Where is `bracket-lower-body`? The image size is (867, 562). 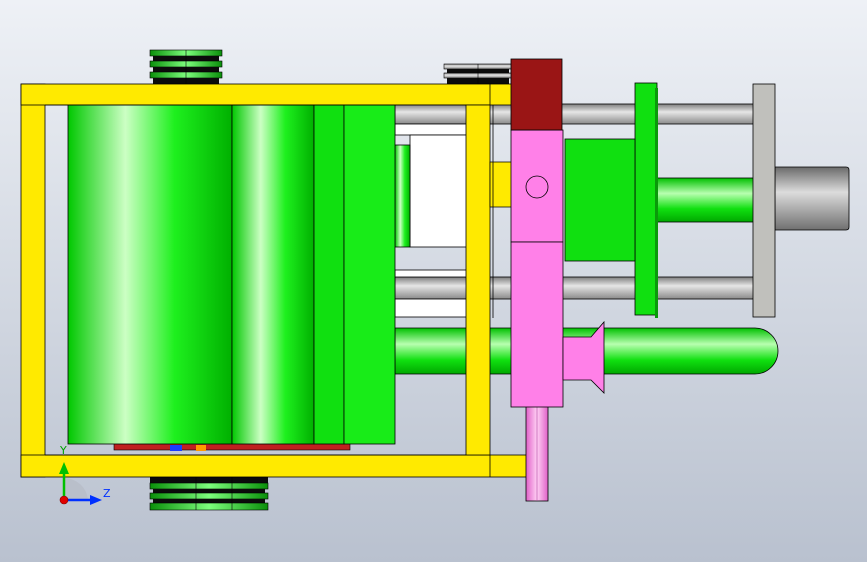
bracket-lower-body is located at coordinates (537, 324).